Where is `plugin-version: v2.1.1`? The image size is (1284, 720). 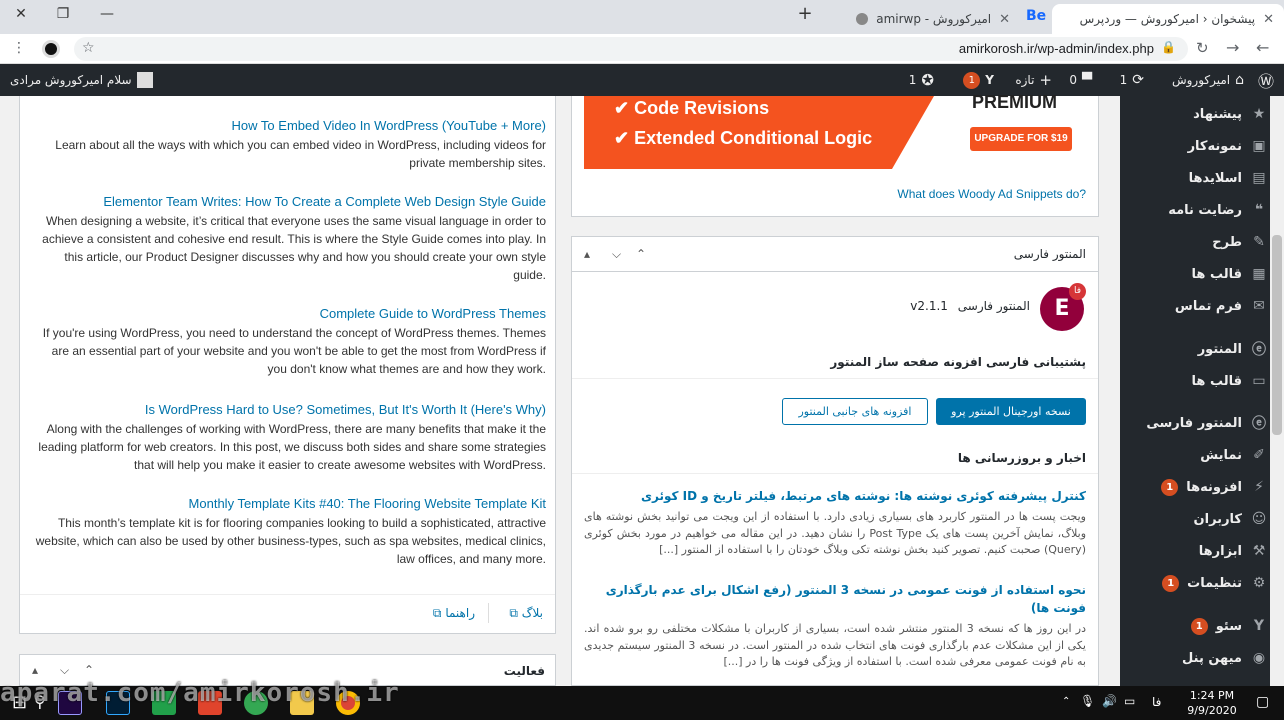
plugin-version: v2.1.1 is located at coordinates (929, 306).